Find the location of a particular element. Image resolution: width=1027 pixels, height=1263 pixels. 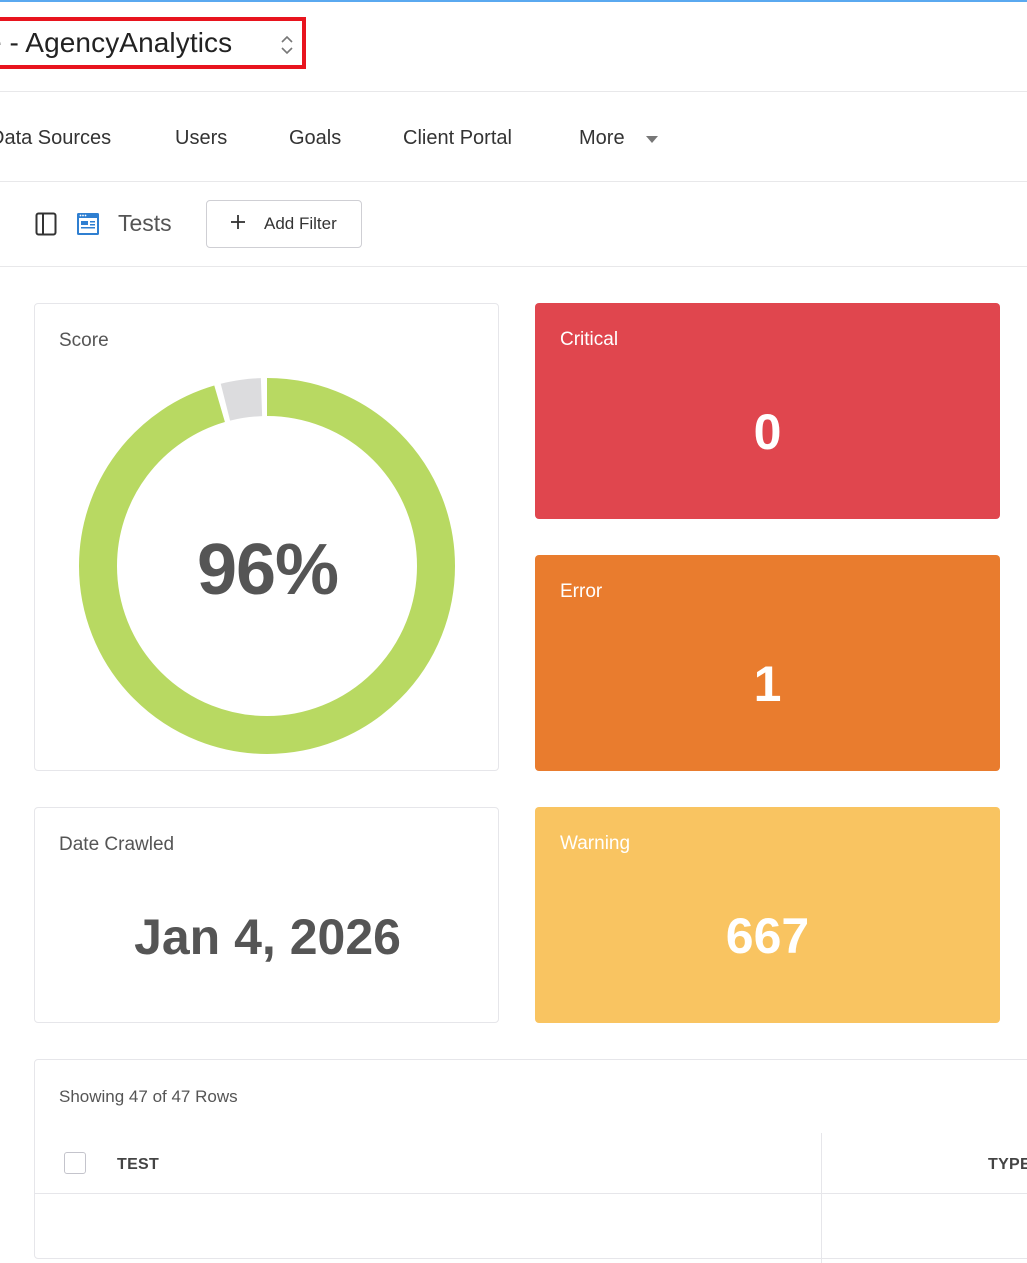

nav-item-users: Users is located at coordinates (201, 138).